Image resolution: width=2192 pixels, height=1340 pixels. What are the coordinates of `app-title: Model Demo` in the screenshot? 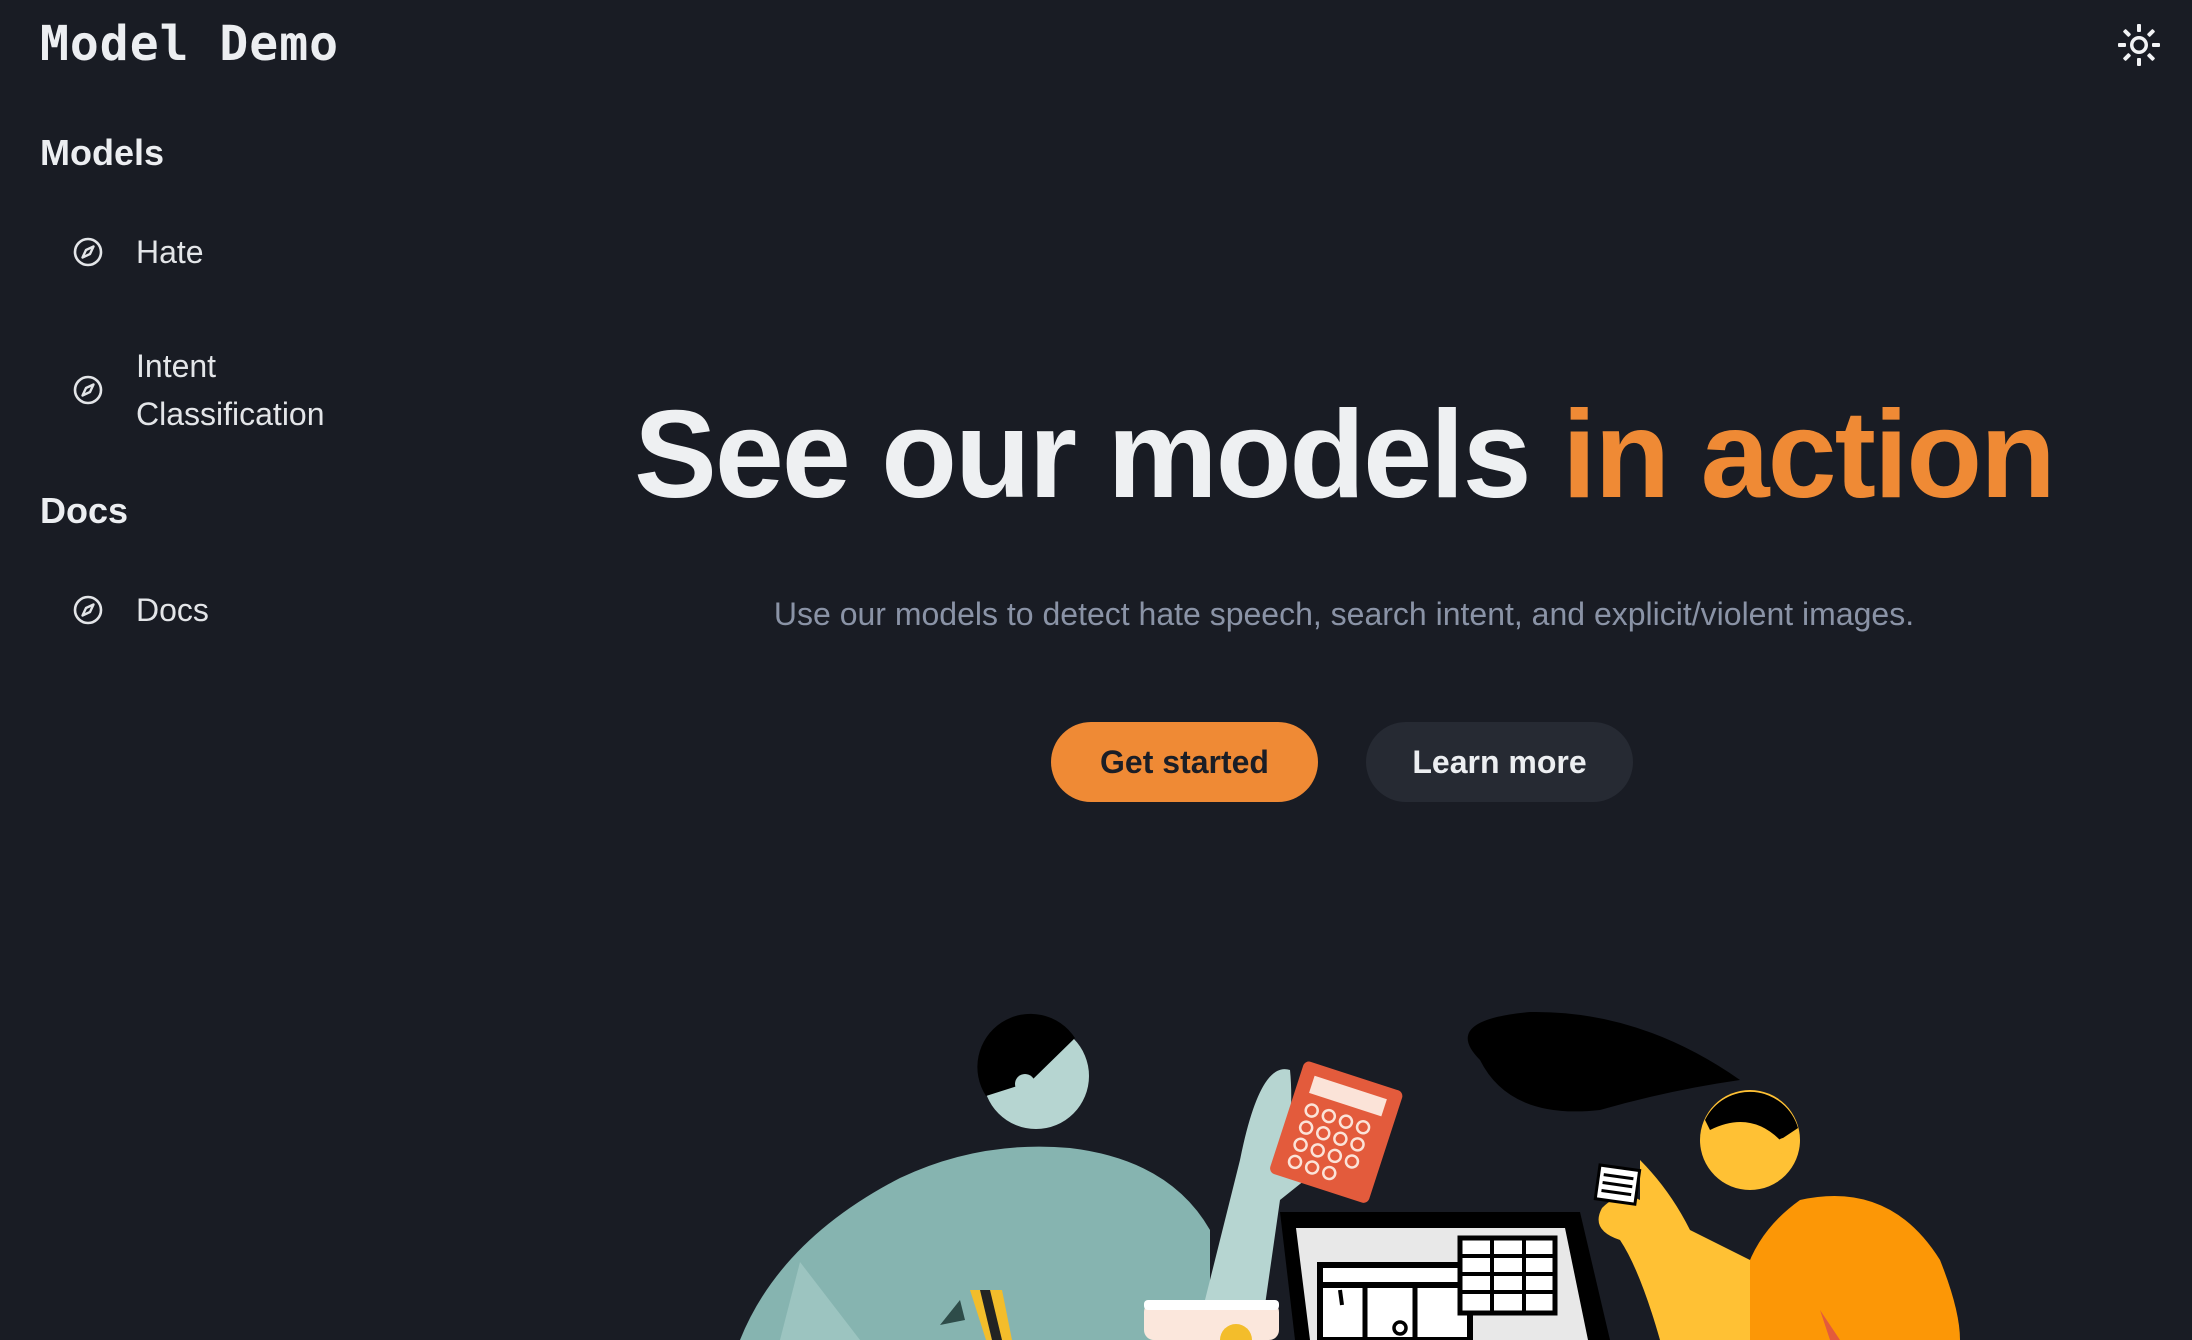 It's located at (189, 44).